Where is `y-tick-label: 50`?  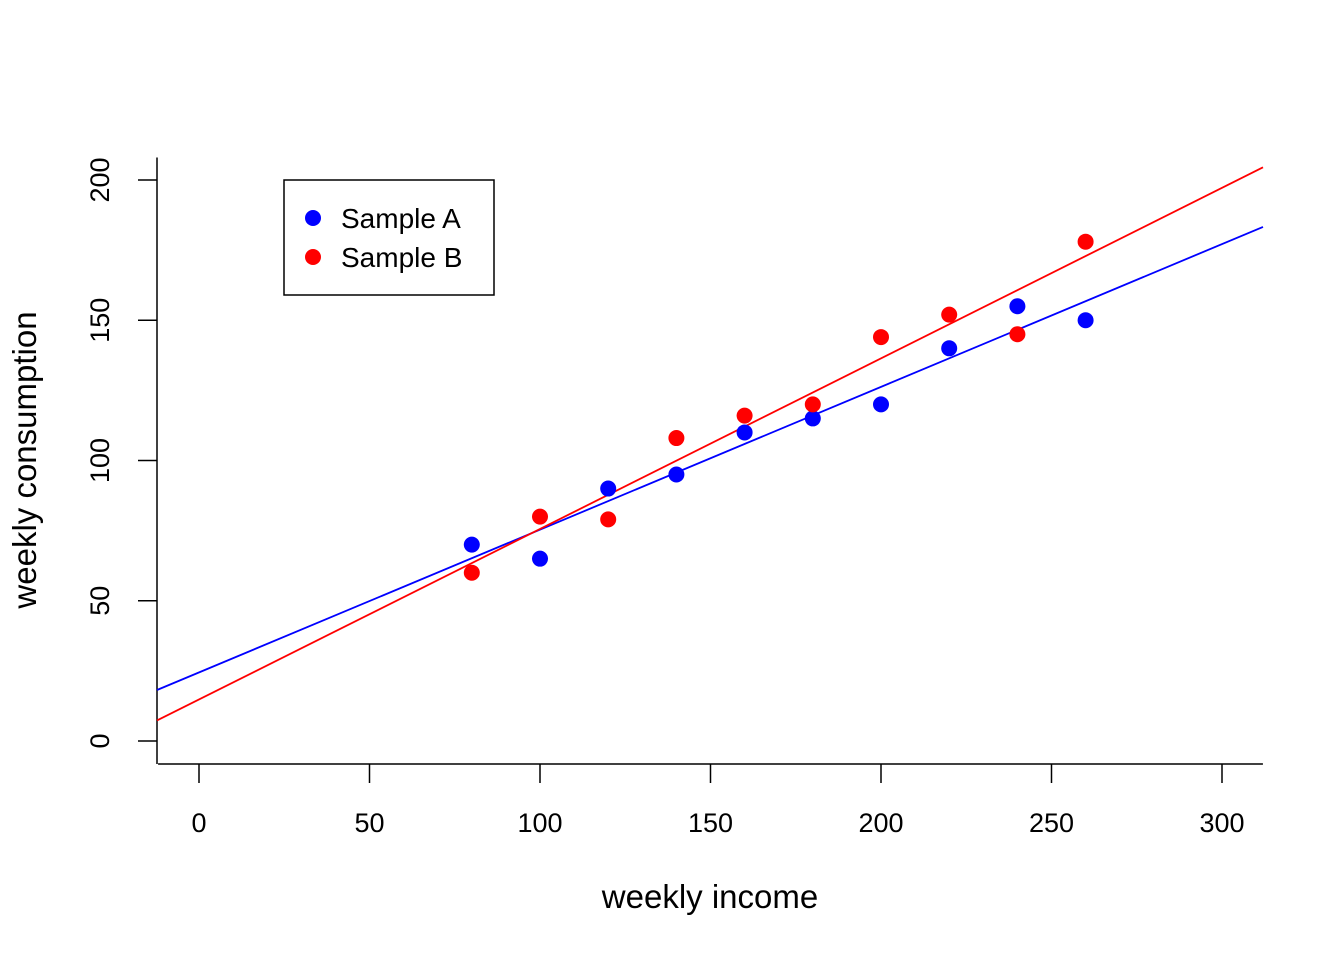 y-tick-label: 50 is located at coordinates (100, 601).